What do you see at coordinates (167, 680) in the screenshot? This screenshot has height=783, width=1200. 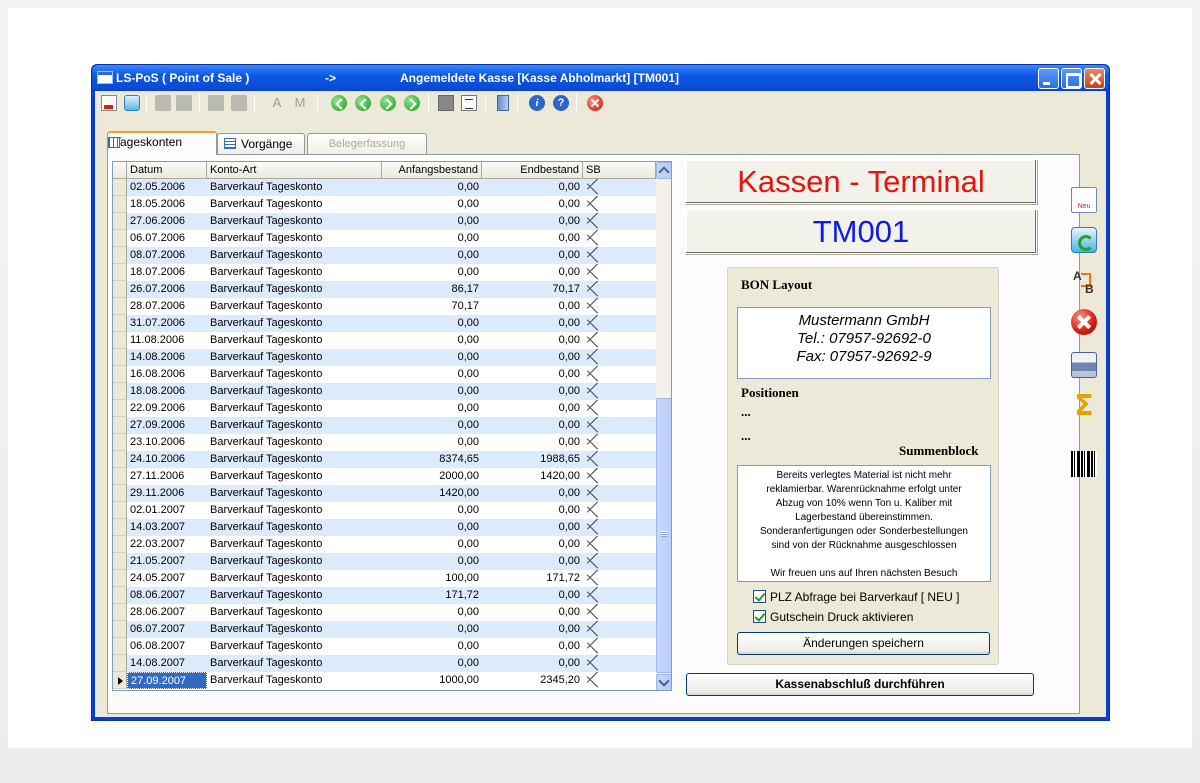 I see `cell-datum: 27.09.2007` at bounding box center [167, 680].